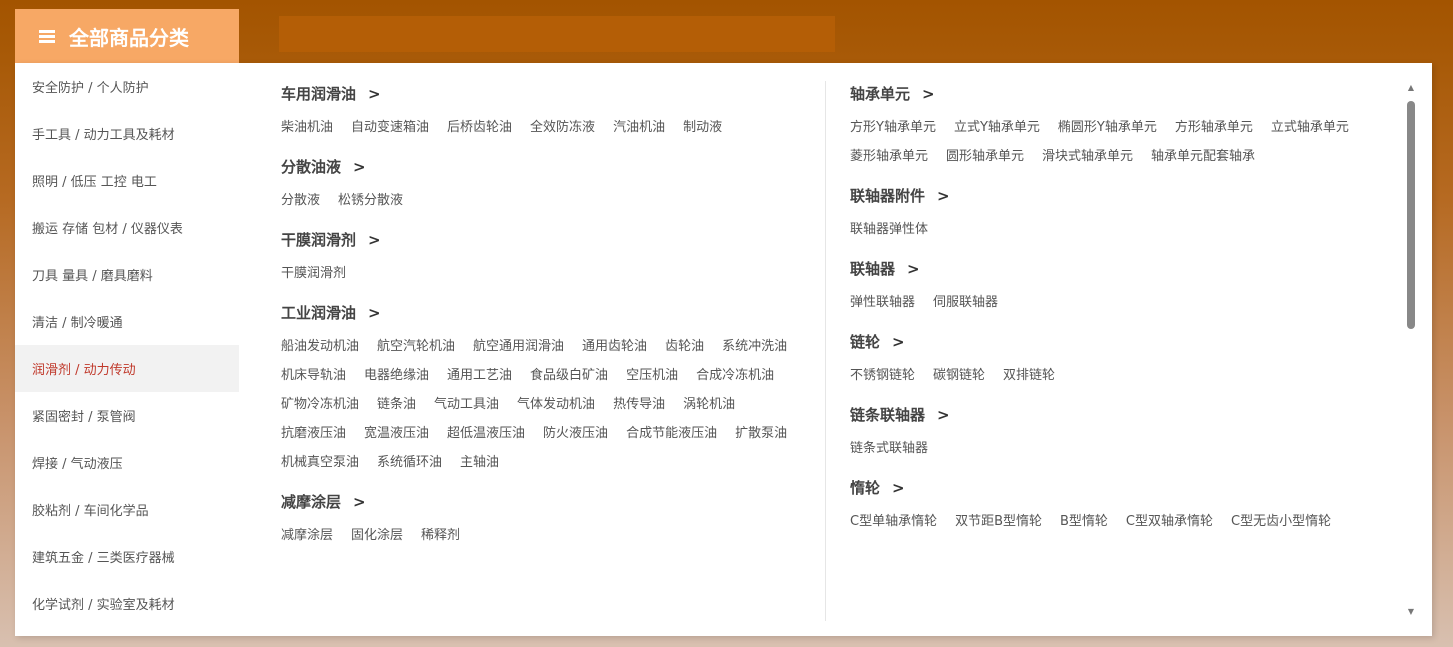 This screenshot has height=647, width=1453. Describe the element at coordinates (479, 375) in the screenshot. I see `subcategory-link: 通用工艺油` at that location.